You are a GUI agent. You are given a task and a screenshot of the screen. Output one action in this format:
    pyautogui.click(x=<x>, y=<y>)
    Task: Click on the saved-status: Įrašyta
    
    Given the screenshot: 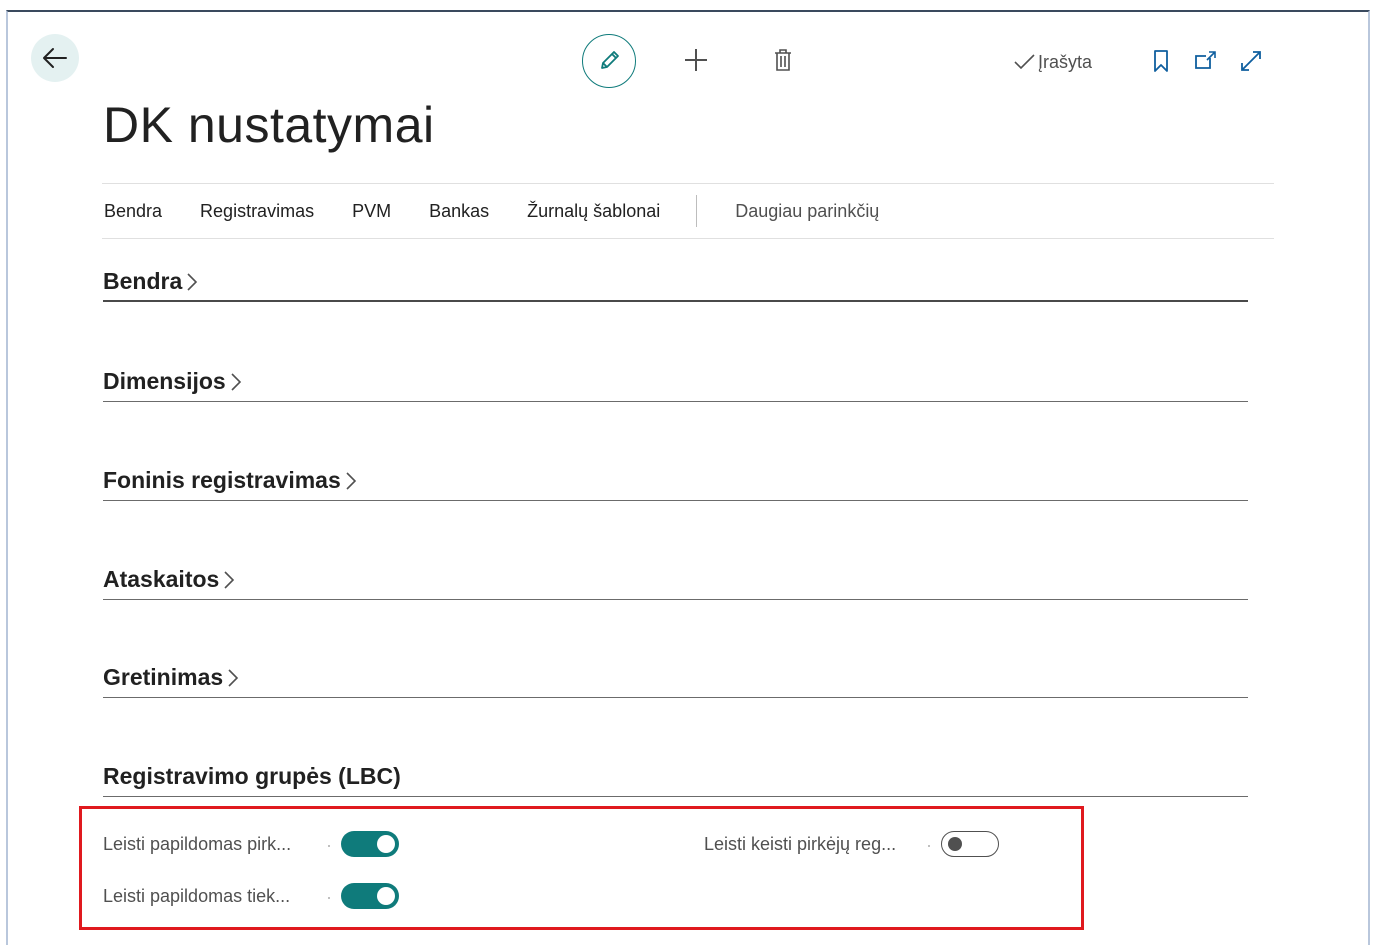 What is the action you would take?
    pyautogui.click(x=1052, y=62)
    